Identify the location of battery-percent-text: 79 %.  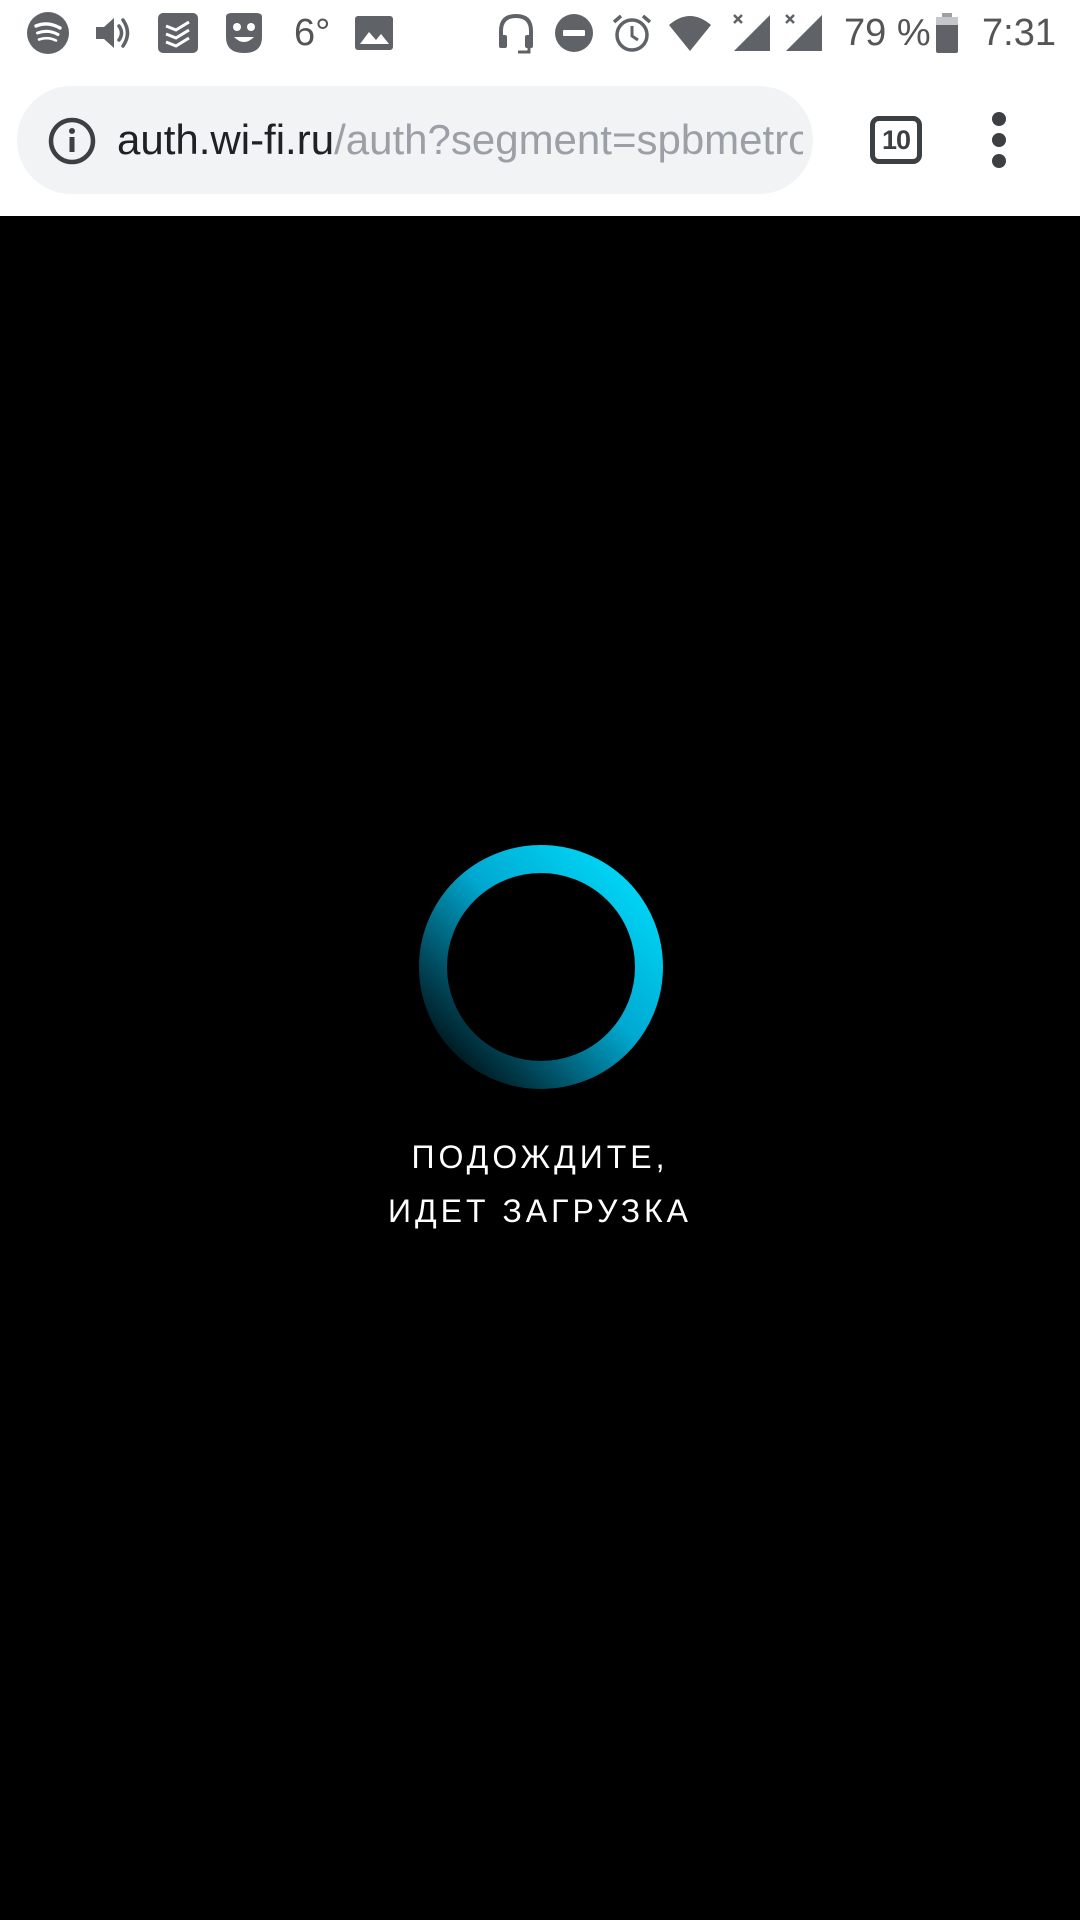
(887, 33).